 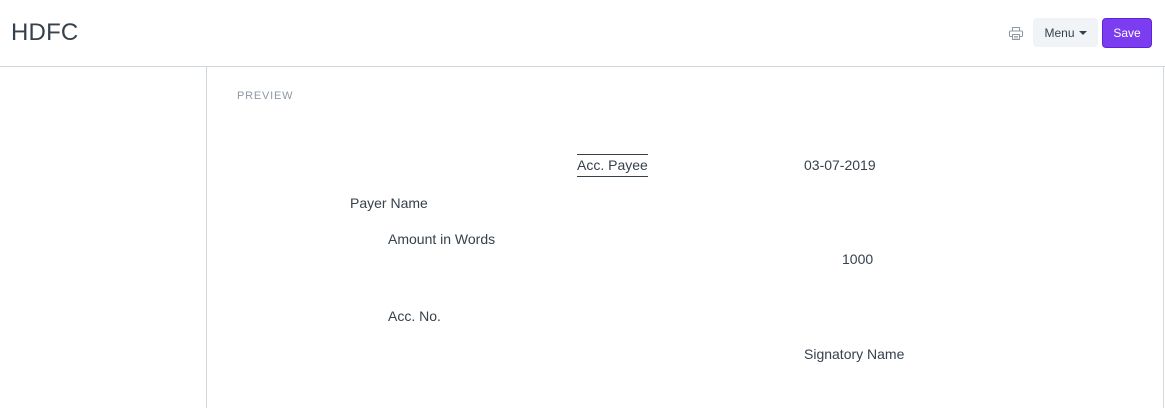 What do you see at coordinates (389, 203) in the screenshot?
I see `payer-name: Payer Name` at bounding box center [389, 203].